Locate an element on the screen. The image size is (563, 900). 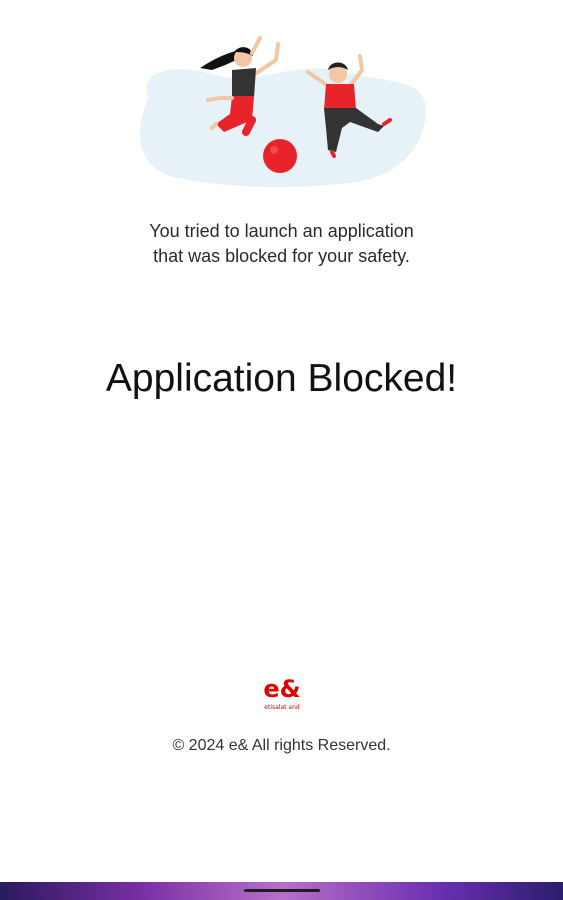
system-navigation-bar is located at coordinates (281, 891).